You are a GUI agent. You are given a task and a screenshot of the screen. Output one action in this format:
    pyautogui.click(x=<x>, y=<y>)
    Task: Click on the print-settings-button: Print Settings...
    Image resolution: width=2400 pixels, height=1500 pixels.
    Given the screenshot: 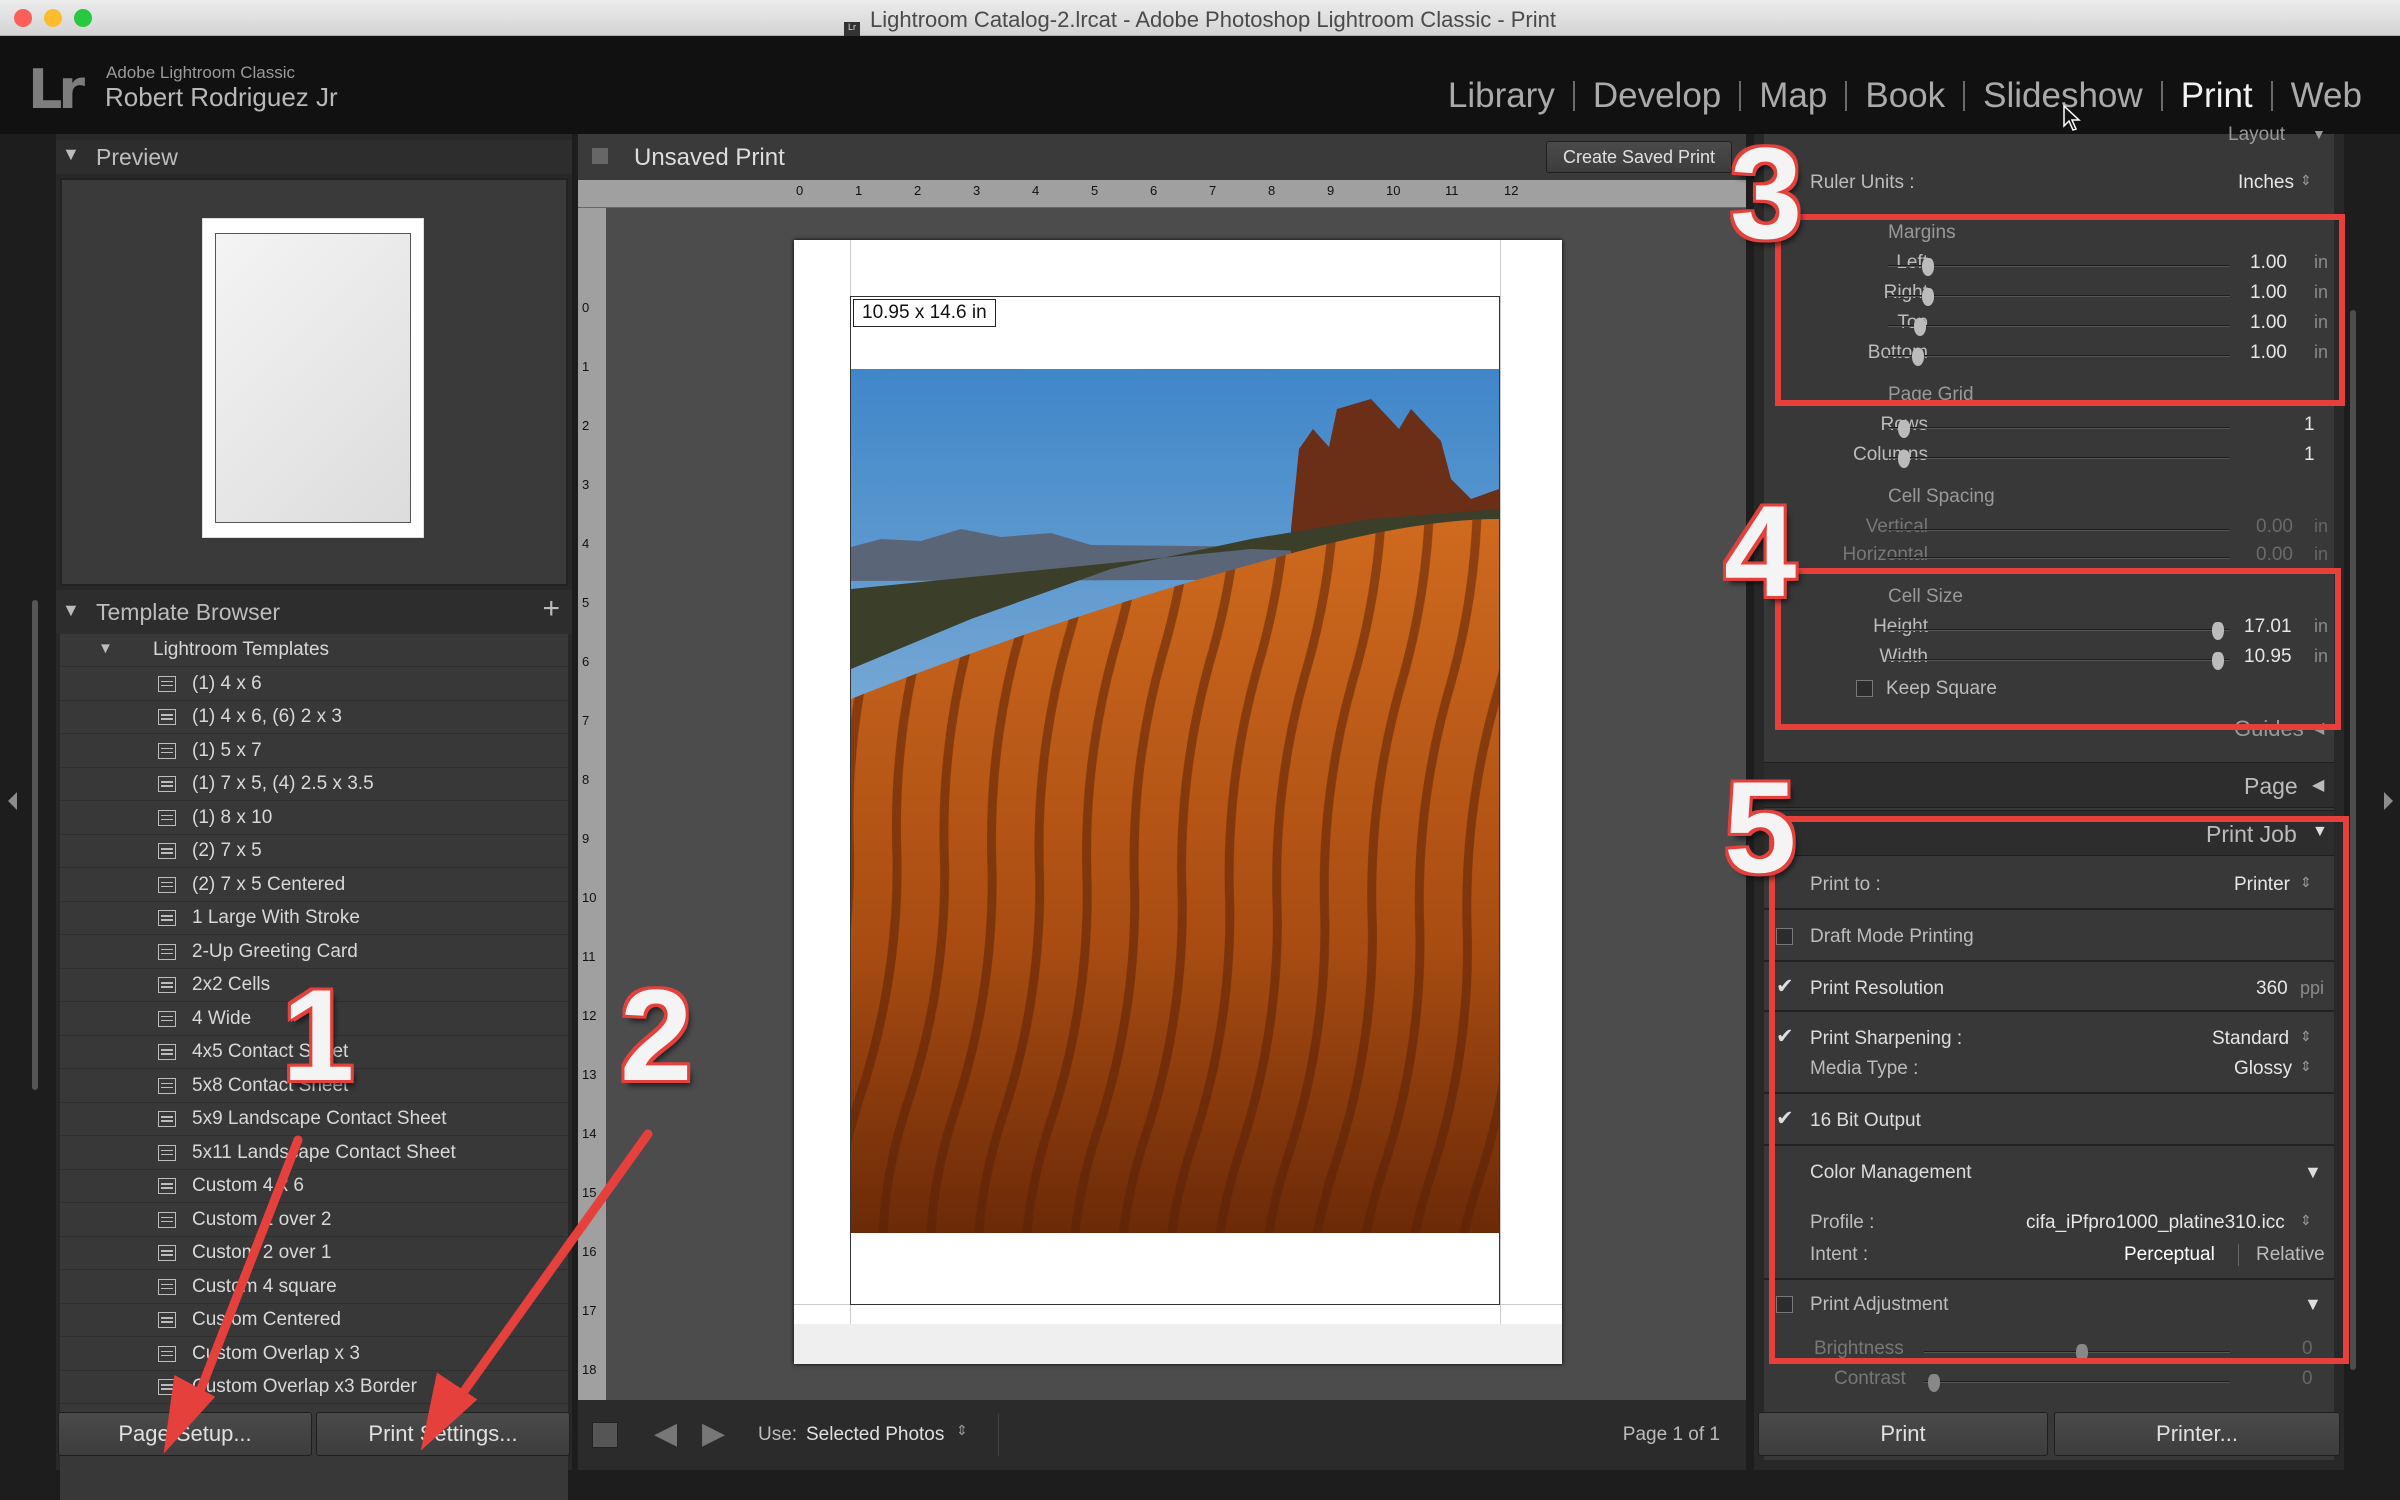 What is the action you would take?
    pyautogui.click(x=443, y=1434)
    